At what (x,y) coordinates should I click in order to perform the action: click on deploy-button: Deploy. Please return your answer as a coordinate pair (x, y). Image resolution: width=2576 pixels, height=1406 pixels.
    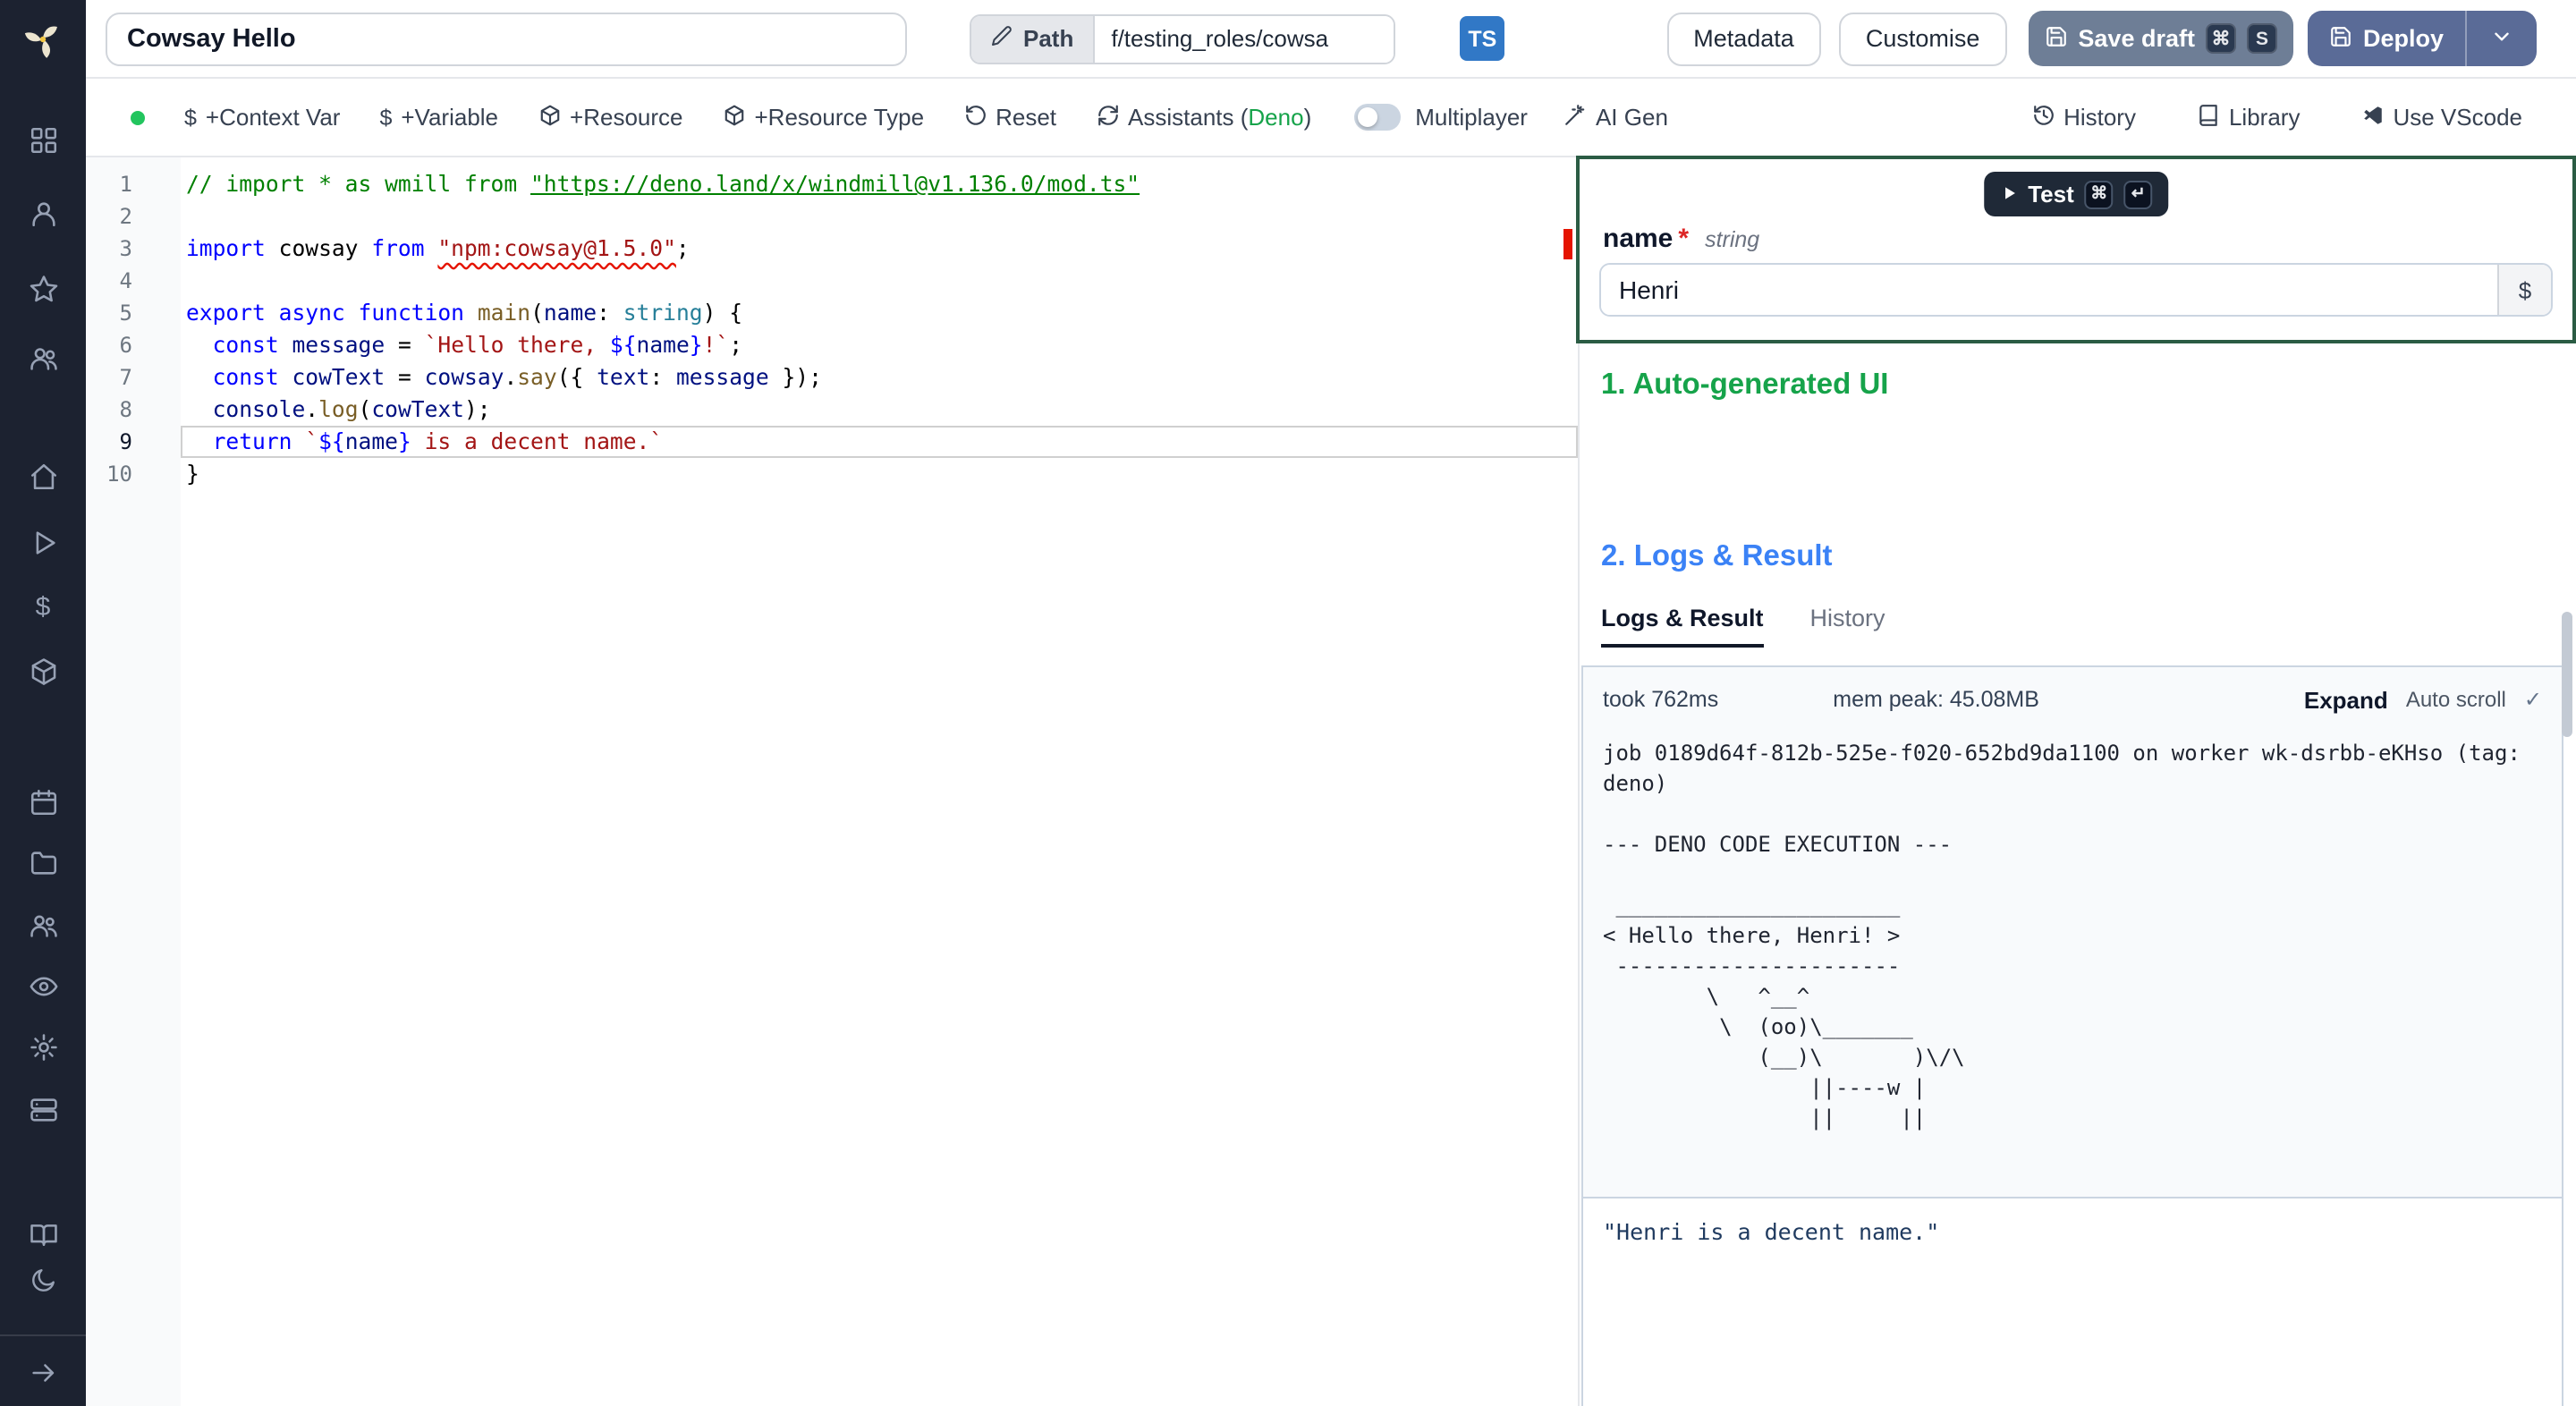
    Looking at the image, I should click on (2386, 39).